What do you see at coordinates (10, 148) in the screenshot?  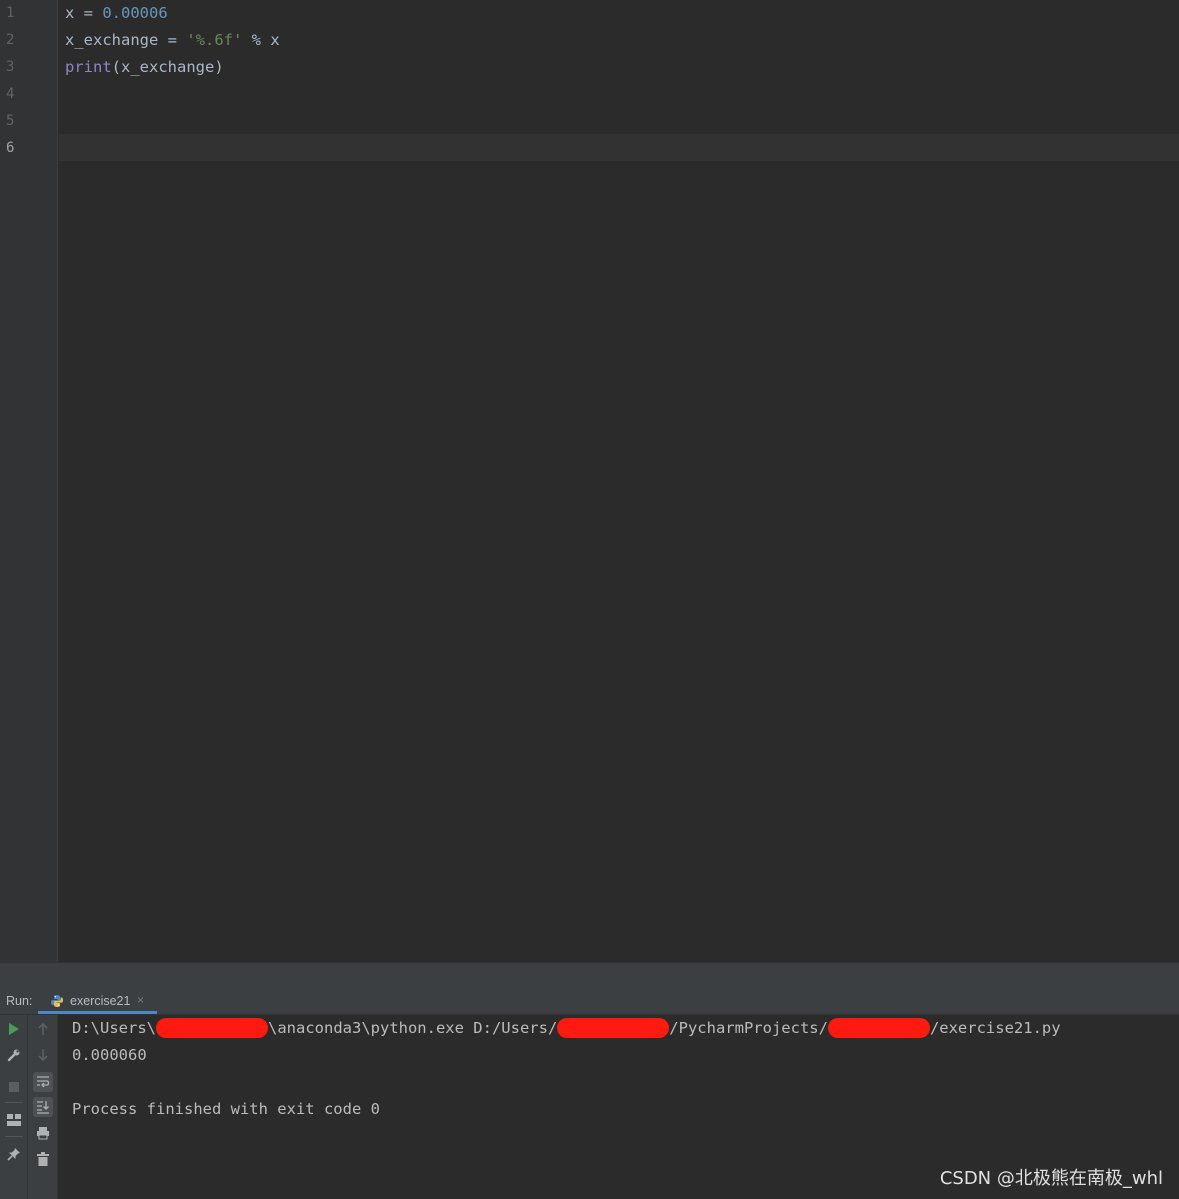 I see `line-number-current: 6` at bounding box center [10, 148].